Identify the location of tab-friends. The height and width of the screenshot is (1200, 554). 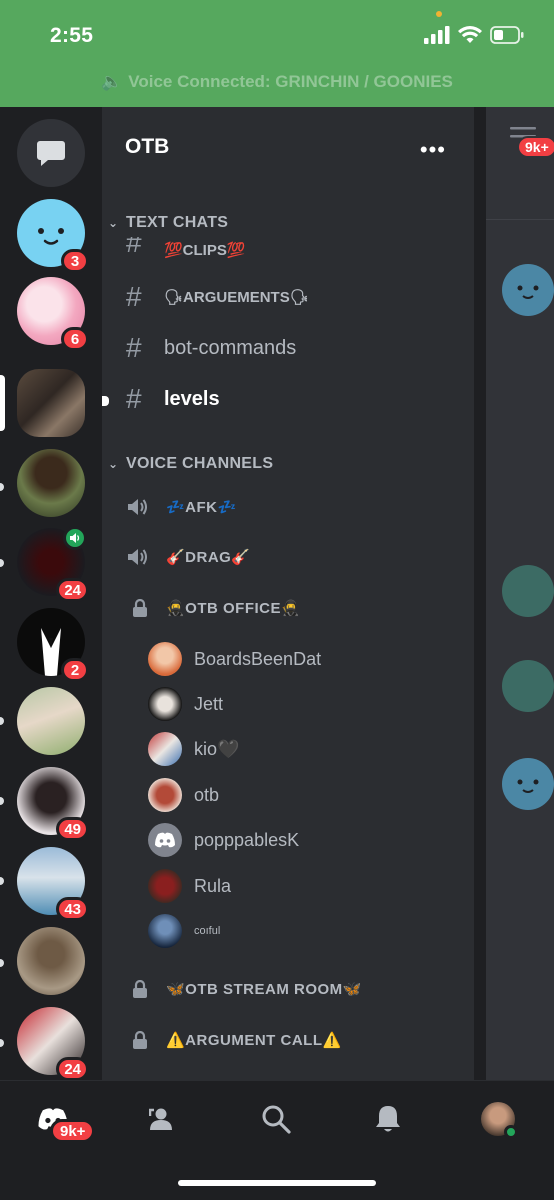
(164, 1119).